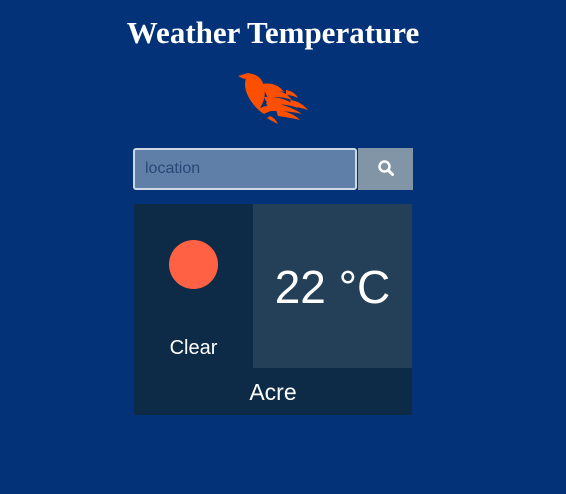 This screenshot has width=566, height=494. What do you see at coordinates (193, 264) in the screenshot?
I see `sun-icon` at bounding box center [193, 264].